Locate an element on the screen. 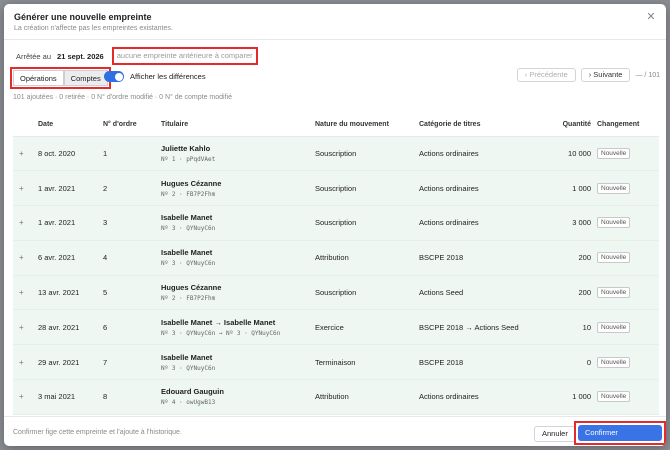  pager: ‹ Précédente › Suivante — / 101 is located at coordinates (588, 75).